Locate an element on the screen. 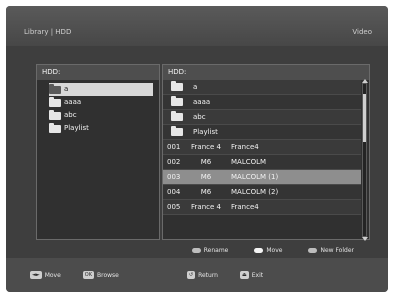 The image size is (395, 298). color-key-hints: Rename Move New Folder is located at coordinates (197, 250).